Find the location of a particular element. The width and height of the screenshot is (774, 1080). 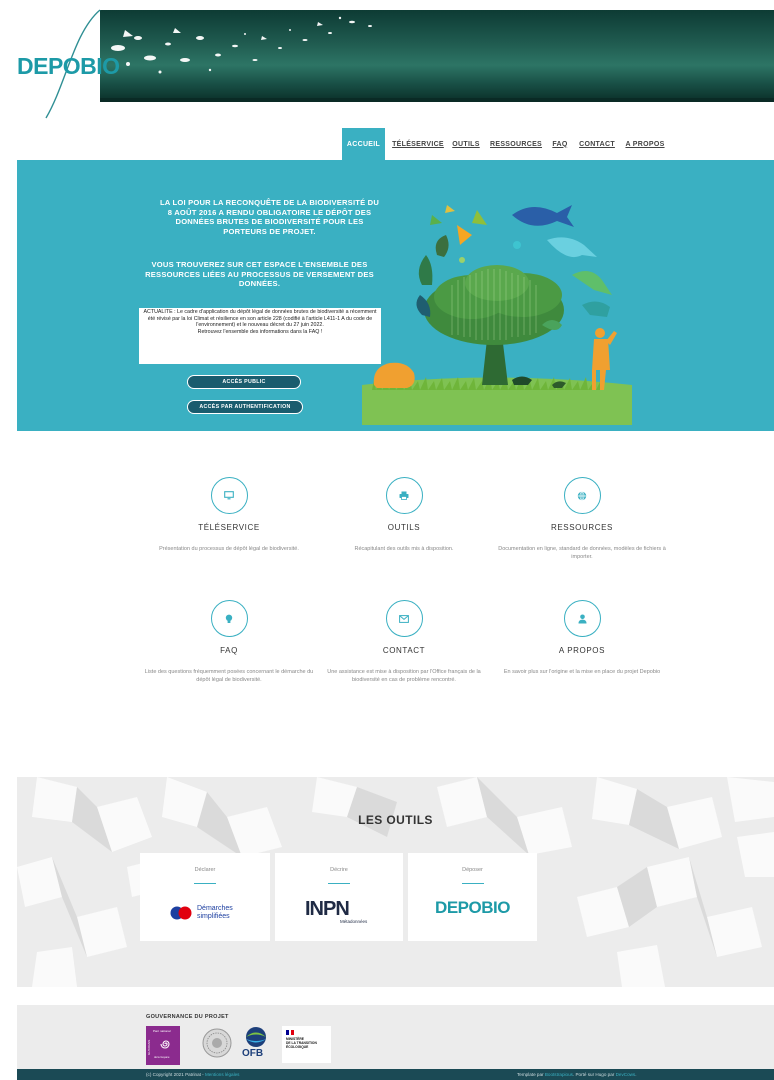

ofb-logo-mark is located at coordinates (256, 1037).